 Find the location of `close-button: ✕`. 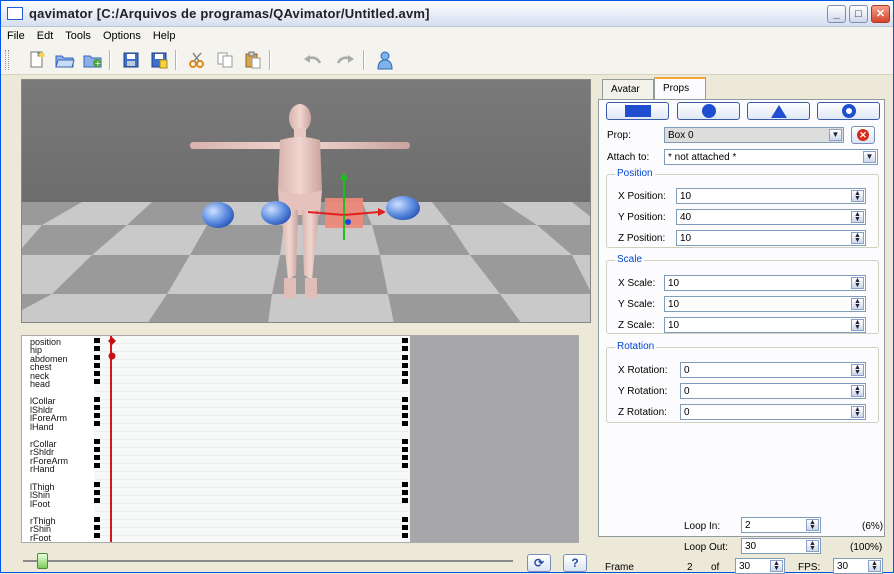

close-button: ✕ is located at coordinates (880, 14).